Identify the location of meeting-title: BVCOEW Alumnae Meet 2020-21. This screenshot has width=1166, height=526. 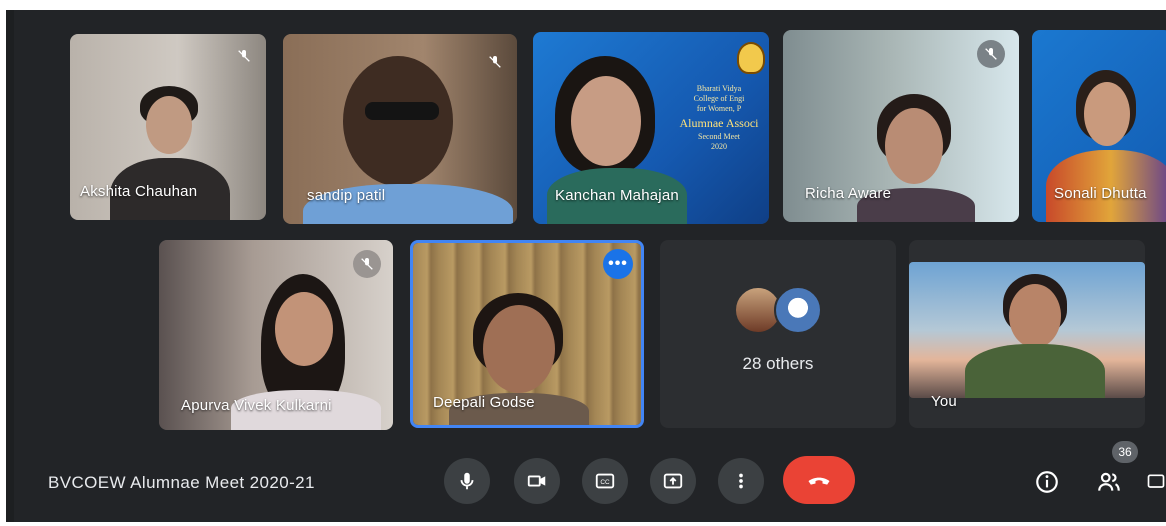
(181, 482).